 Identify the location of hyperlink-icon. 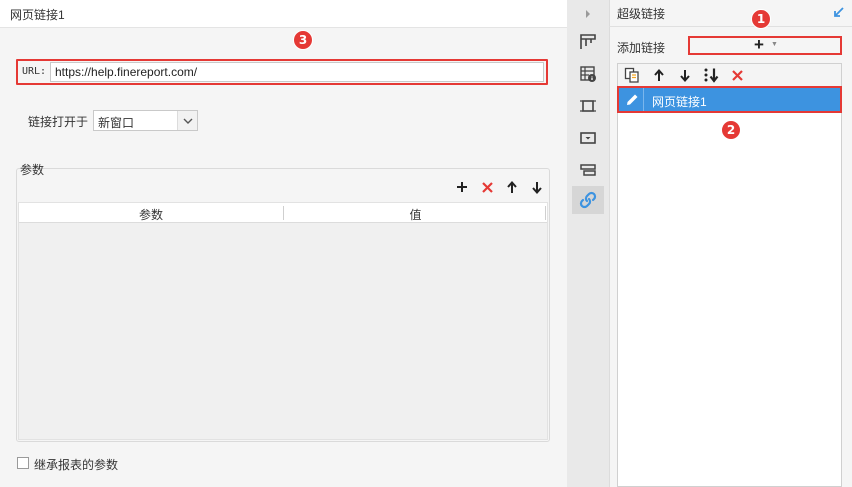
(588, 200).